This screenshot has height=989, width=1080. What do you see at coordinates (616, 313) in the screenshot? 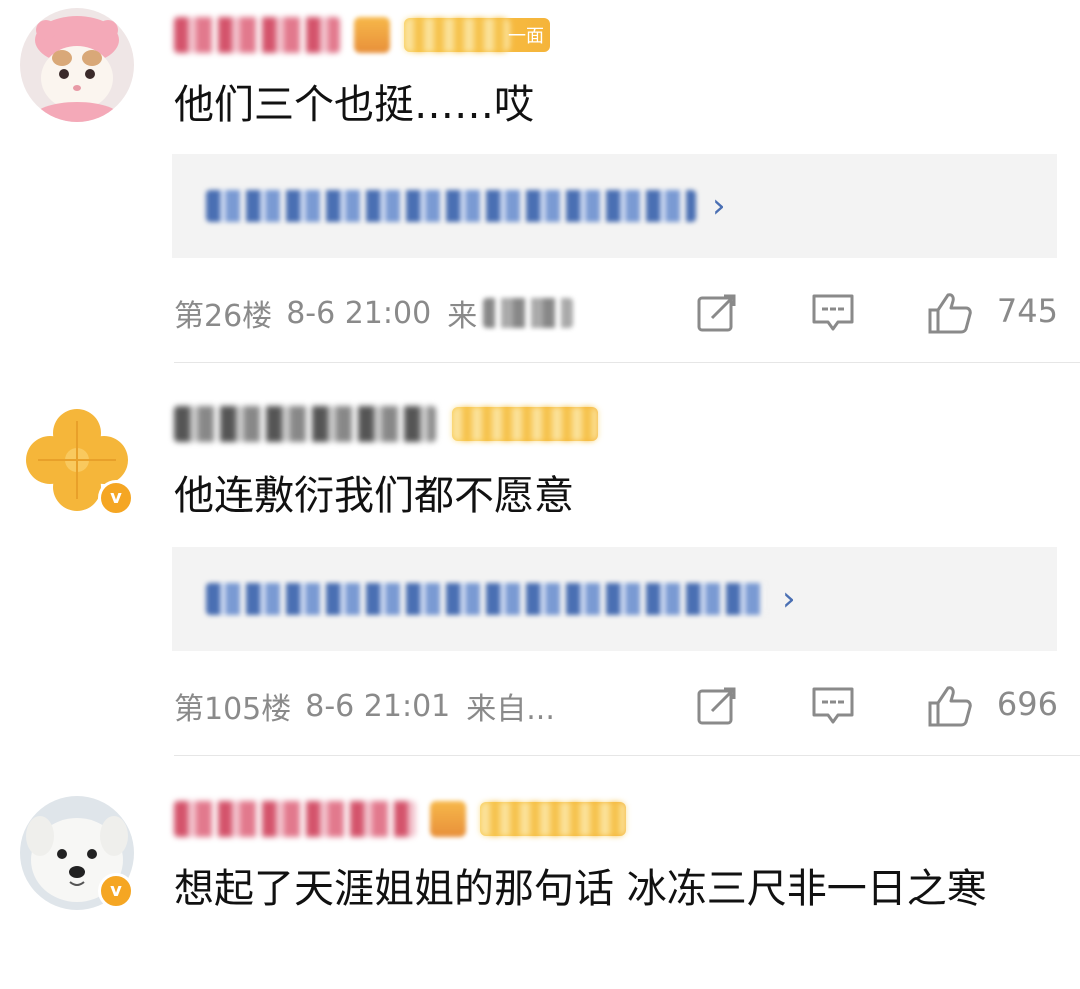
I see `comment-meta: 第26楼 8-6 21:00 来 745` at bounding box center [616, 313].